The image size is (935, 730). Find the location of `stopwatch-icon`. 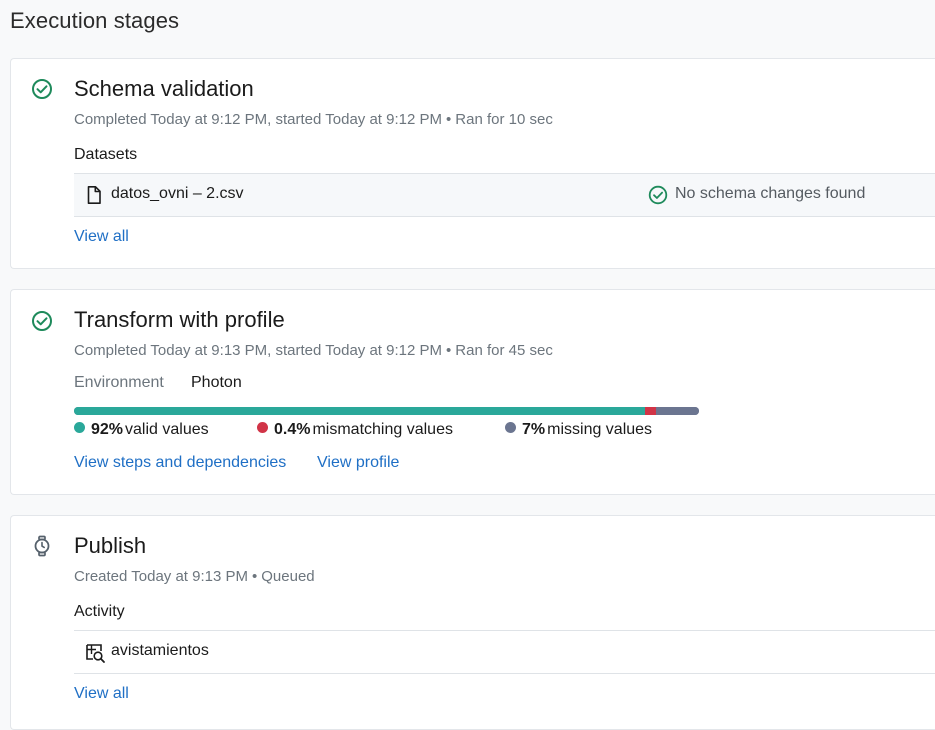

stopwatch-icon is located at coordinates (42, 546).